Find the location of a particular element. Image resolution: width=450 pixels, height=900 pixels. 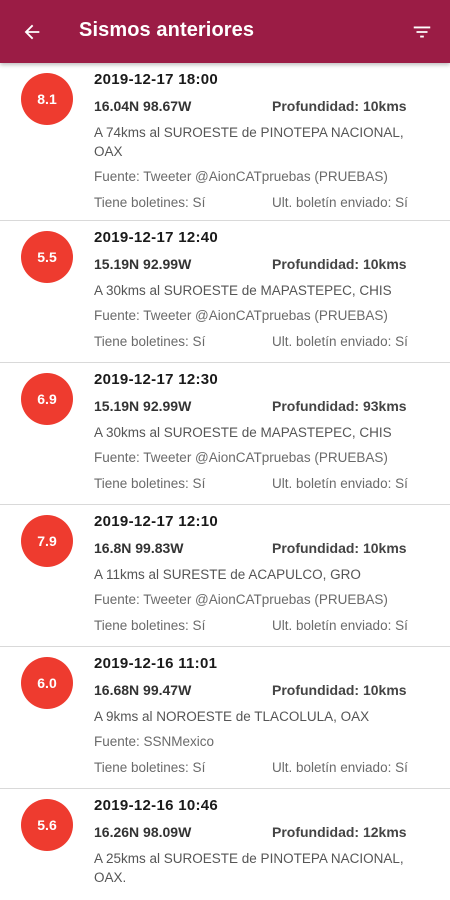

quake-datetime: 2019-12-16 10:46 is located at coordinates (156, 805).